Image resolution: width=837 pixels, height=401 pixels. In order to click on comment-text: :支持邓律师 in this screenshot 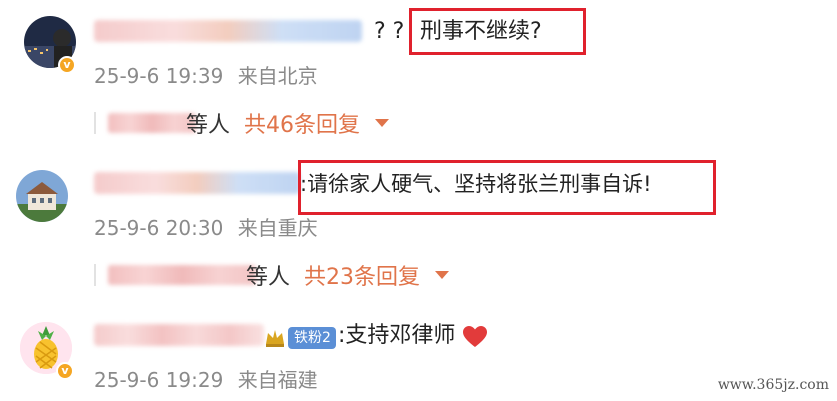, I will do `click(397, 335)`.